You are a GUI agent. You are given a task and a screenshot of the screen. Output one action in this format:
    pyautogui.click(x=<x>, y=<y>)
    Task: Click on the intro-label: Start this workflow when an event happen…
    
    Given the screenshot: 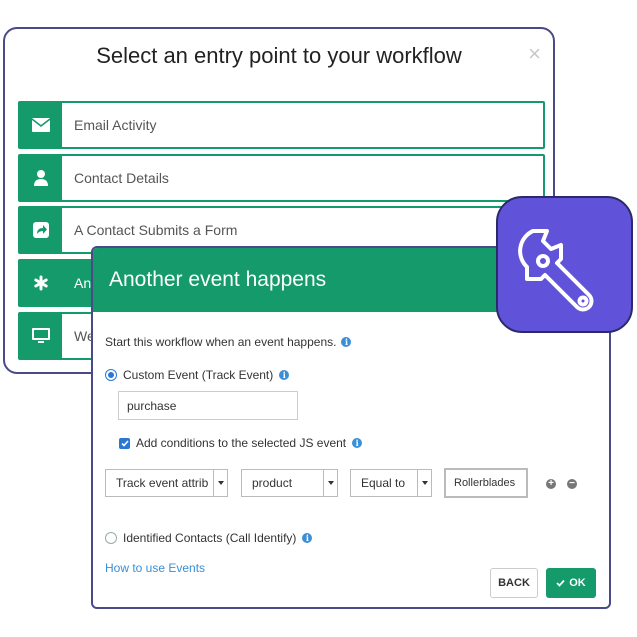 What is the action you would take?
    pyautogui.click(x=221, y=342)
    